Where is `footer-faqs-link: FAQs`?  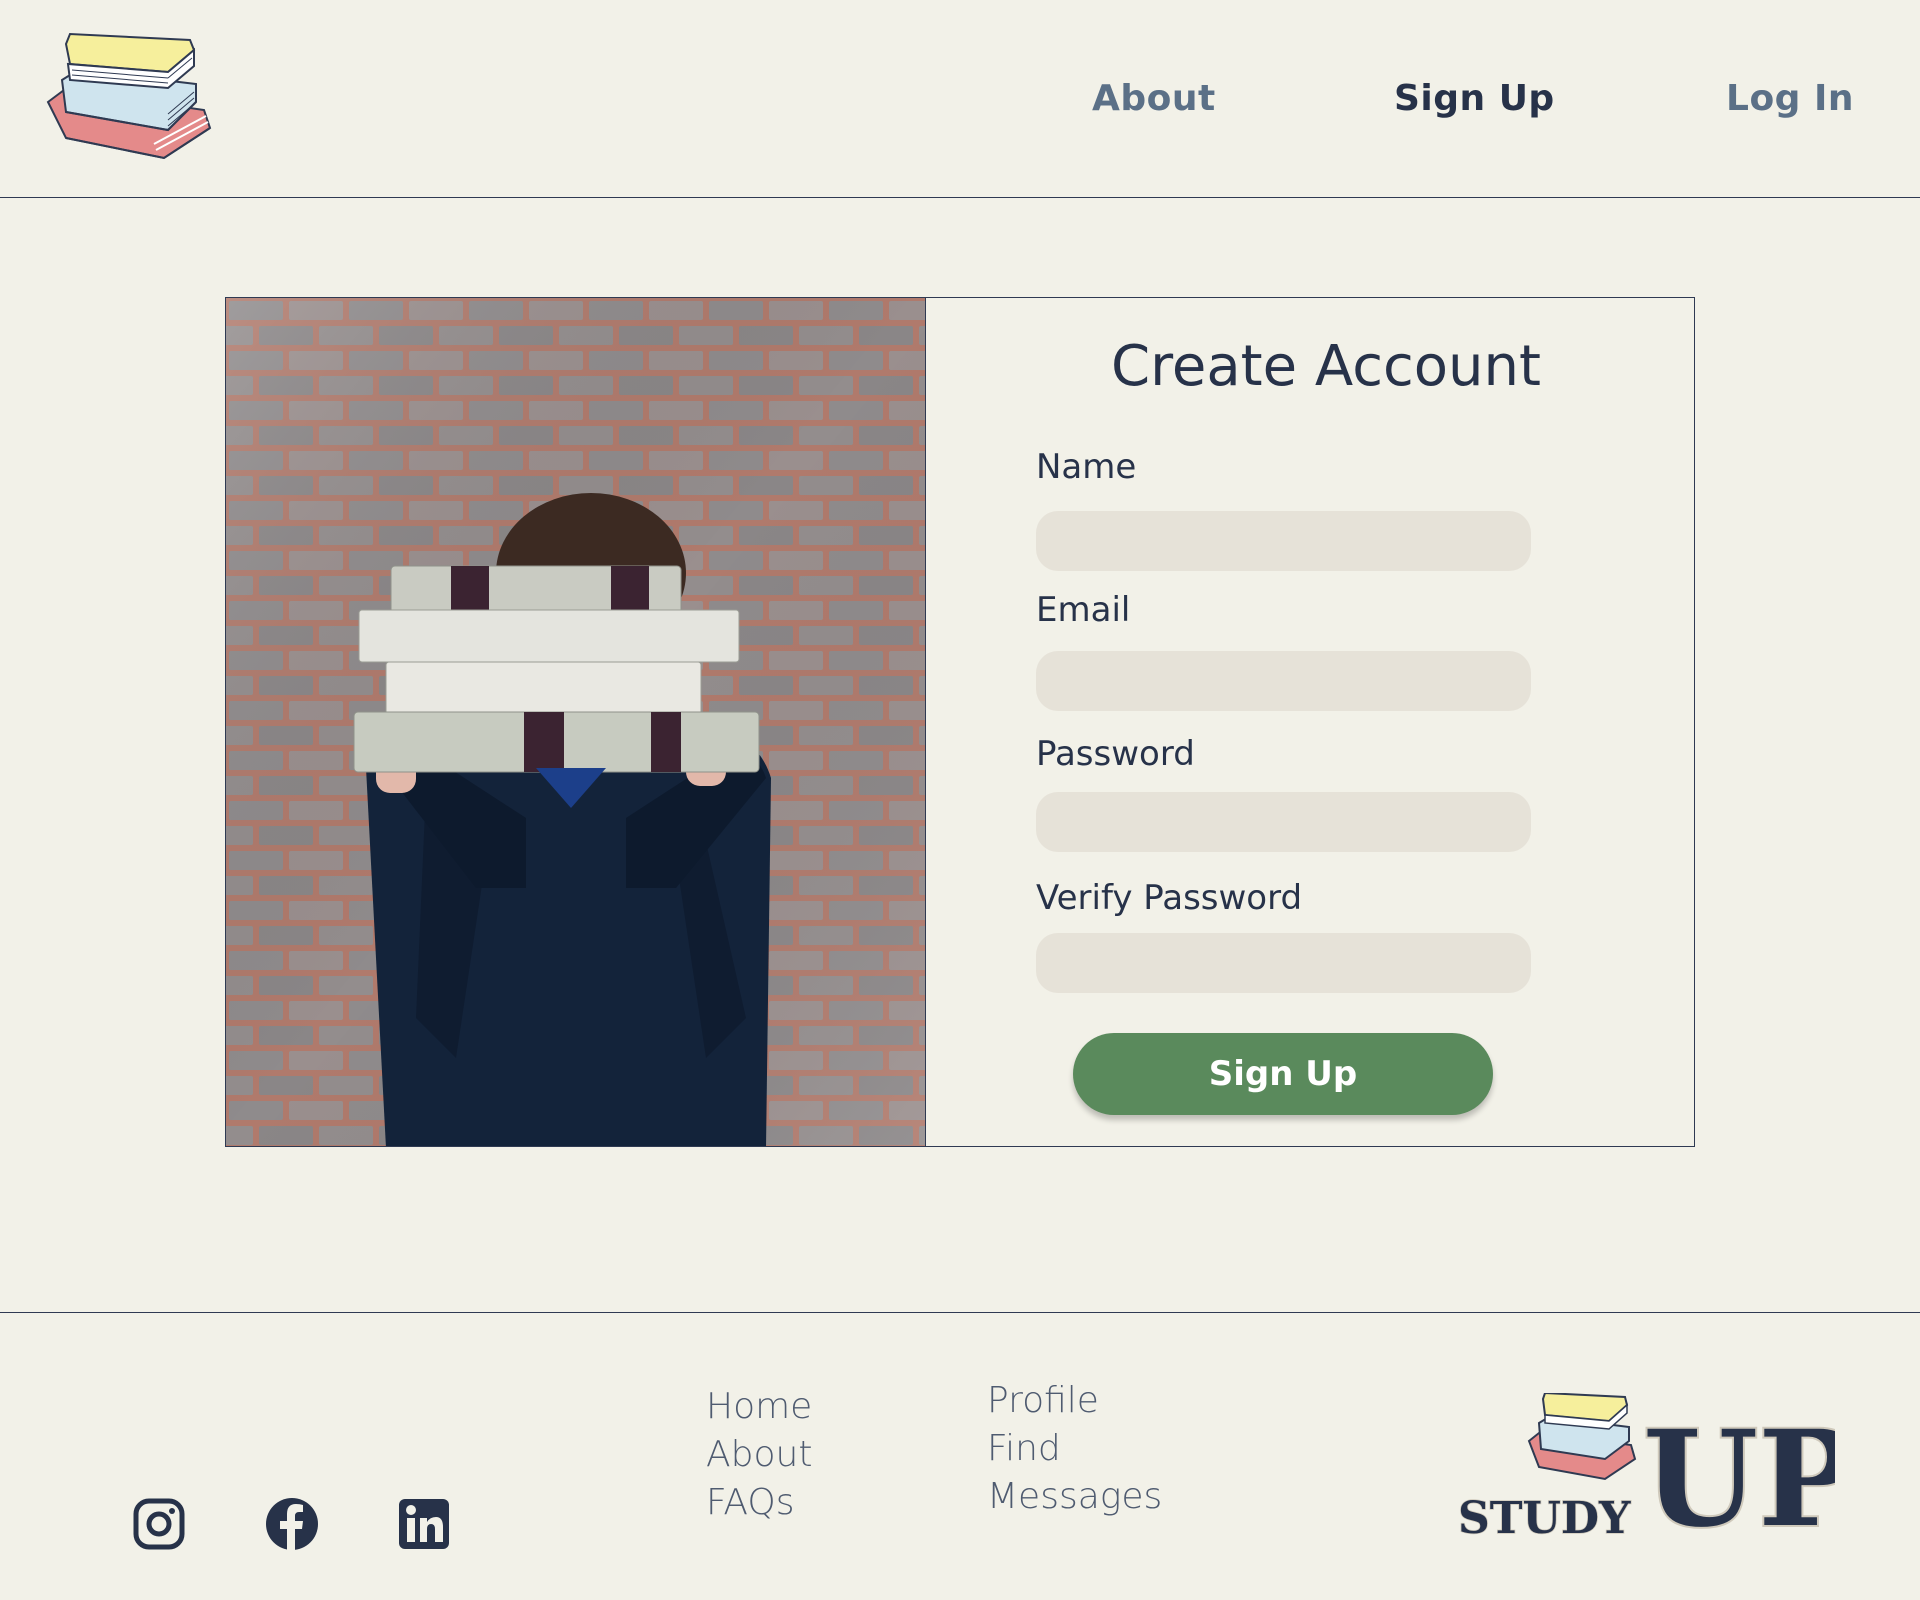 footer-faqs-link: FAQs is located at coordinates (750, 1502).